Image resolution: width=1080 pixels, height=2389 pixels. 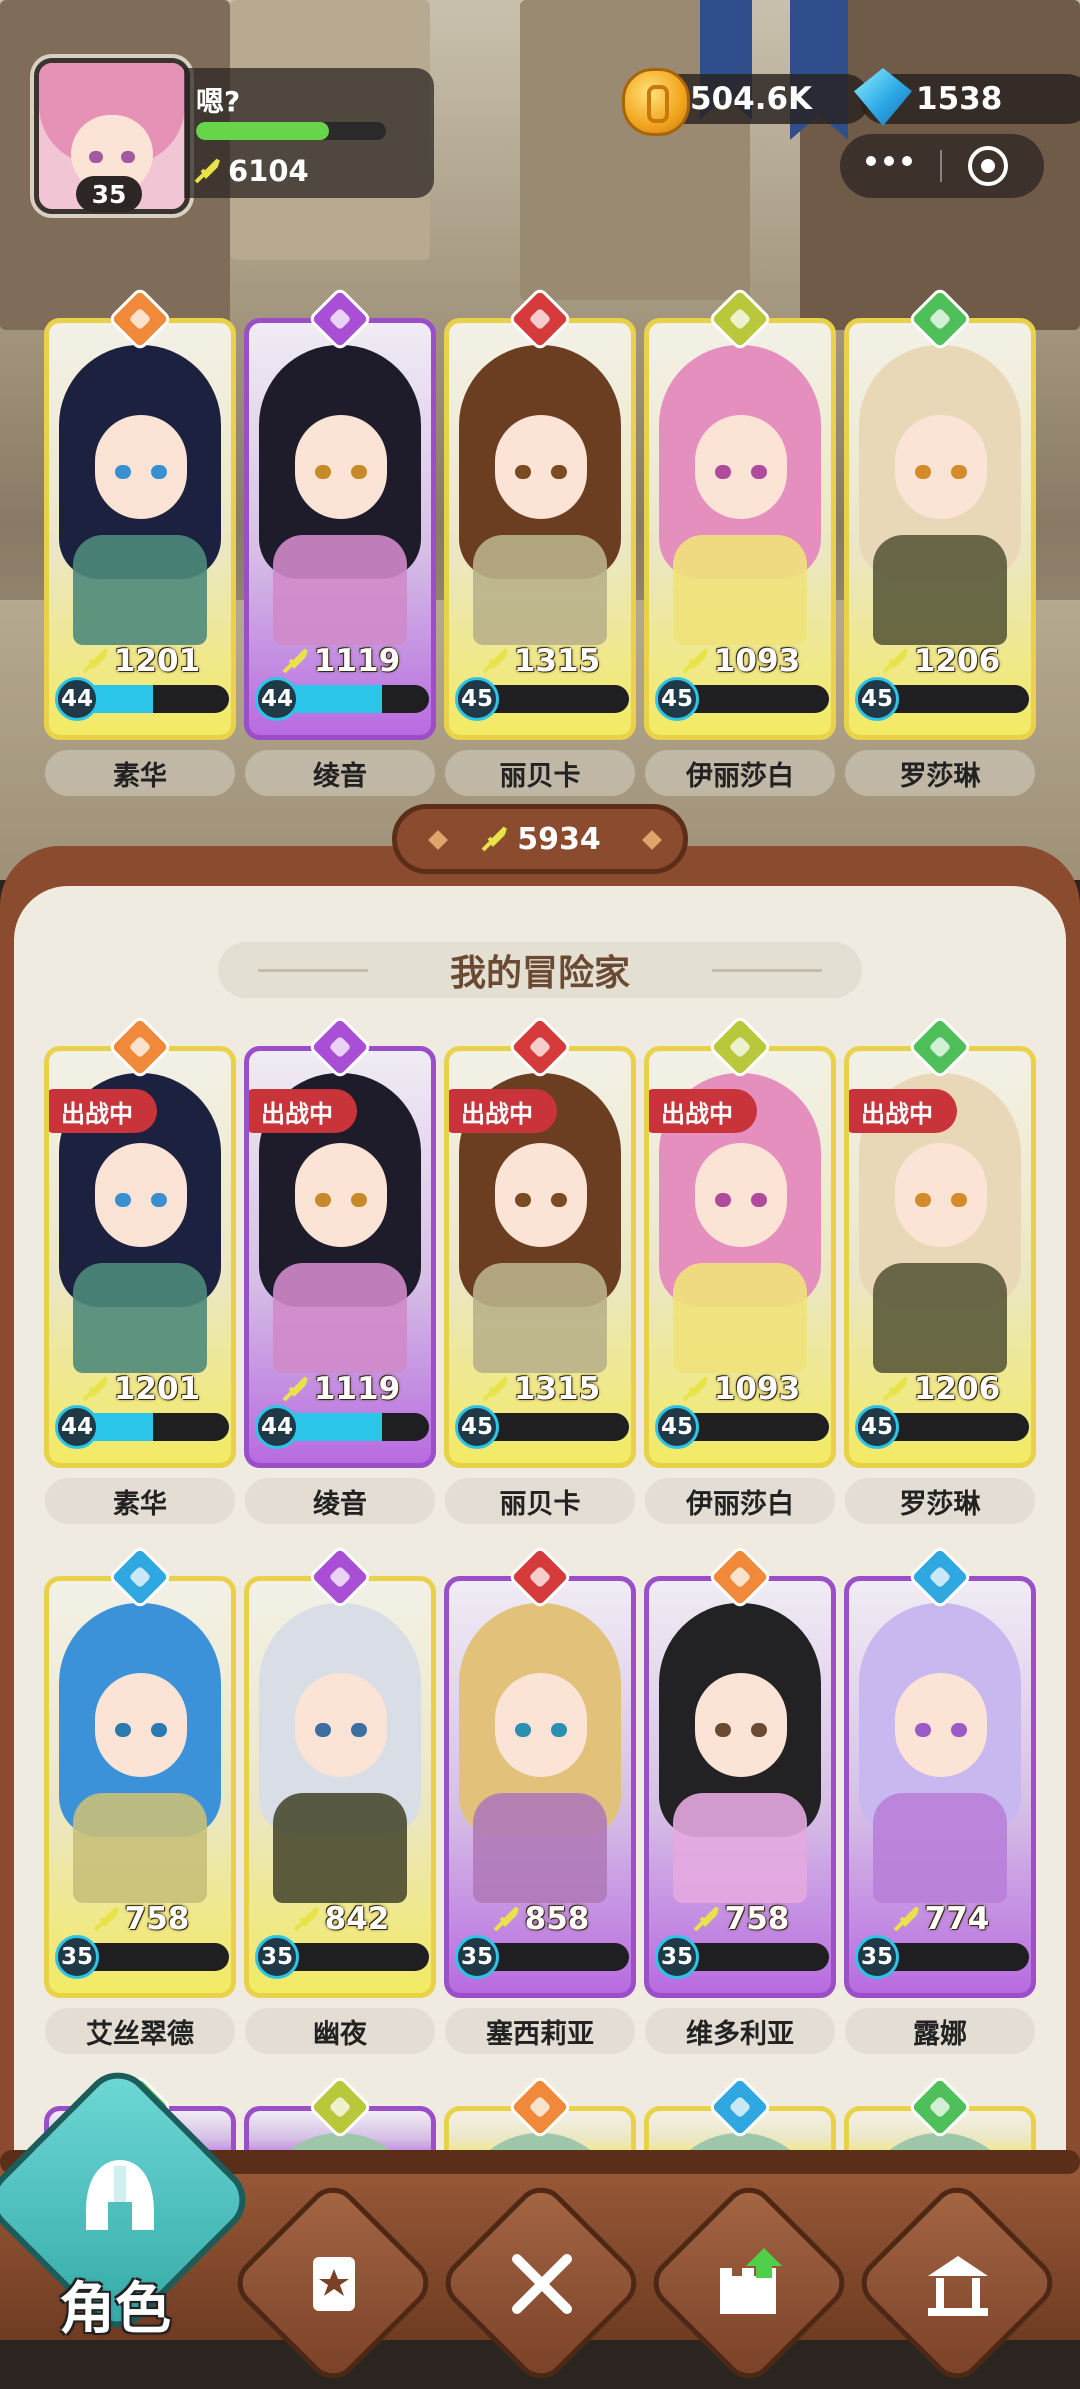 I want to click on hero-power-value: 774, so click(x=957, y=1919).